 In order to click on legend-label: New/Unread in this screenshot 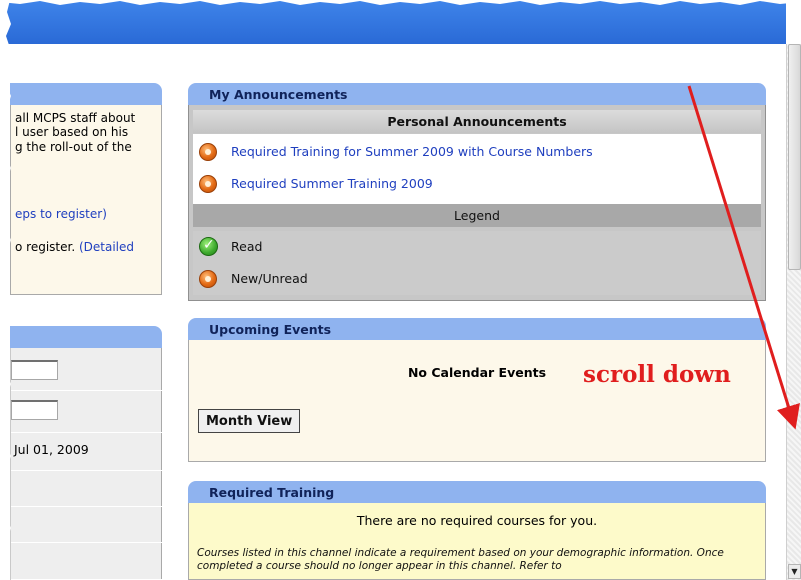, I will do `click(269, 278)`.